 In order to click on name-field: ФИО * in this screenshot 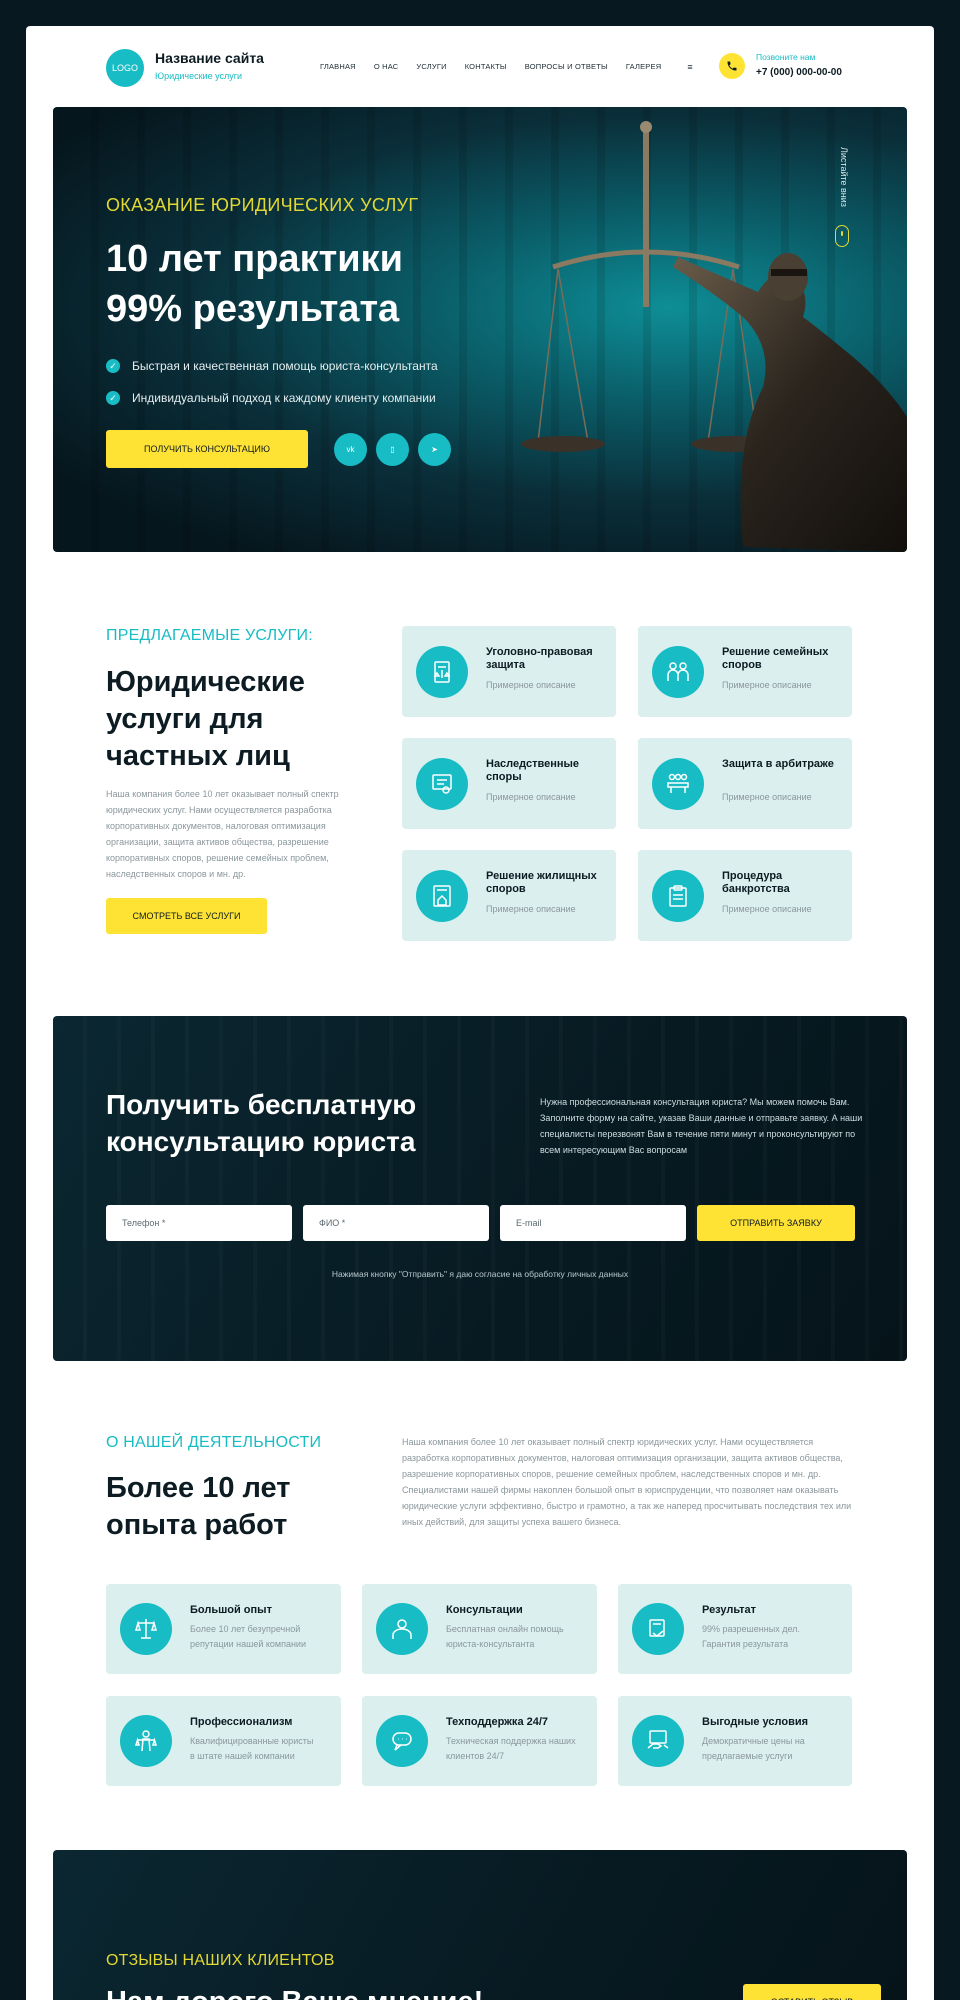, I will do `click(396, 1223)`.